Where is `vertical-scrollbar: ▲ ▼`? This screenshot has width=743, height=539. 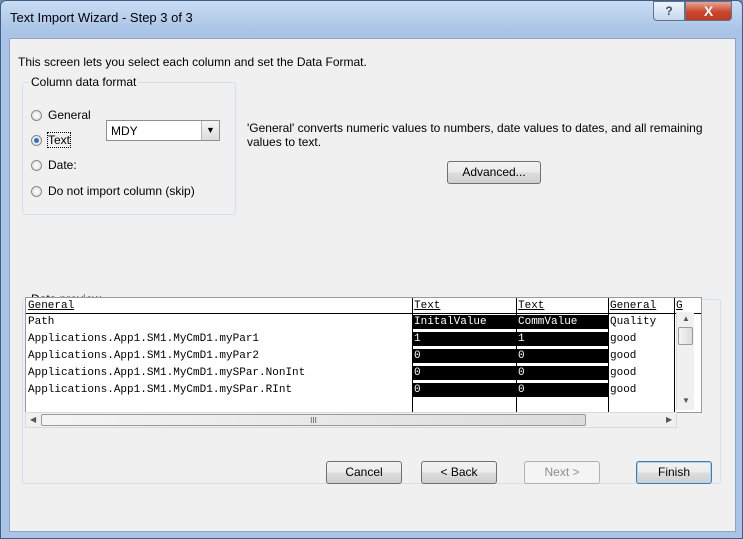
vertical-scrollbar: ▲ ▼ is located at coordinates (685, 361).